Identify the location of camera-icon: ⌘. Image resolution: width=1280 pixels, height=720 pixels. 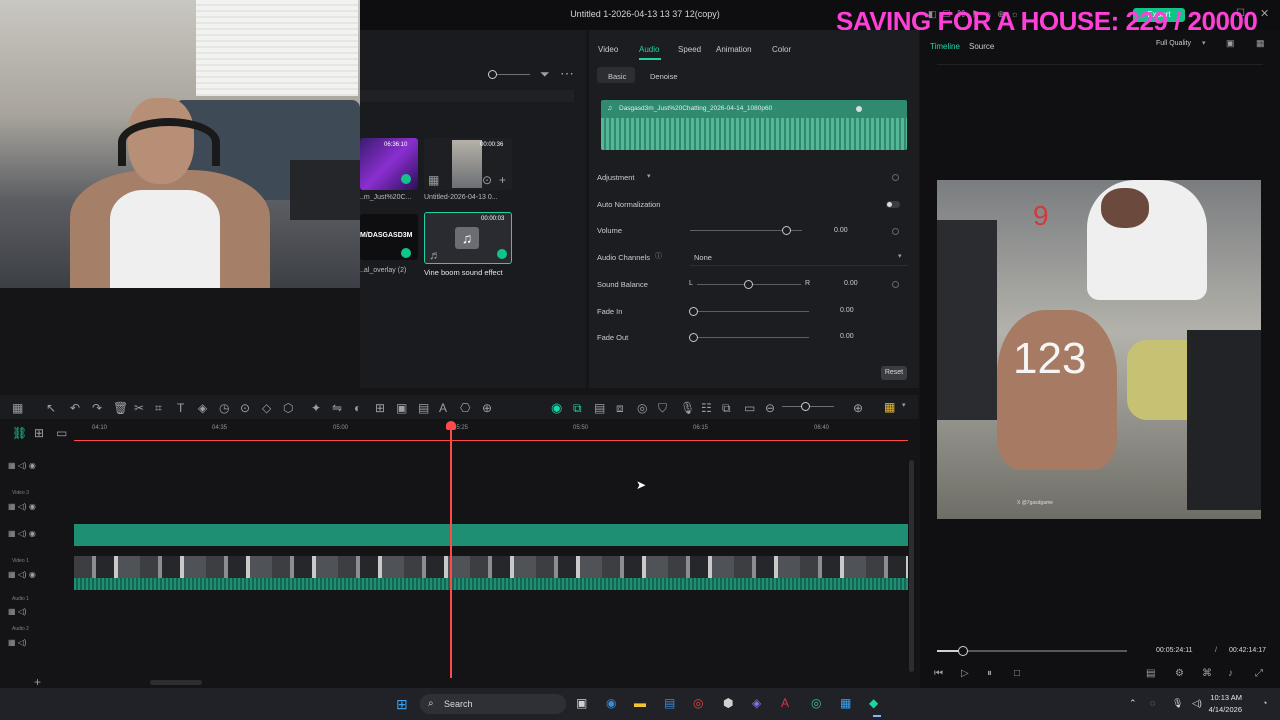
(1207, 674).